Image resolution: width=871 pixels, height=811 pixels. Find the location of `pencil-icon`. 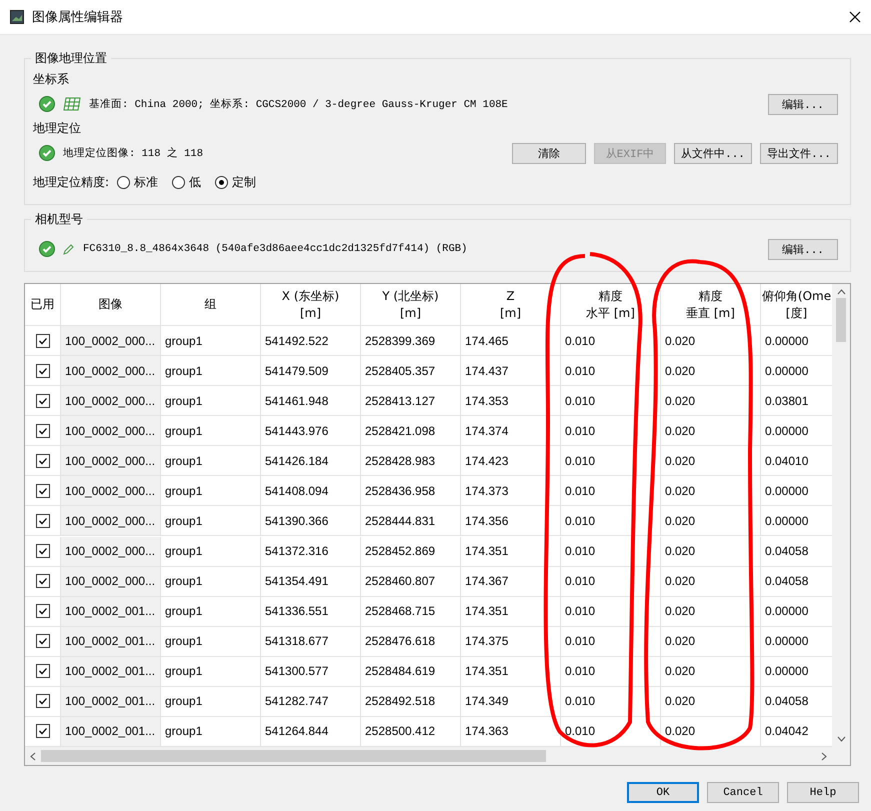

pencil-icon is located at coordinates (69, 249).